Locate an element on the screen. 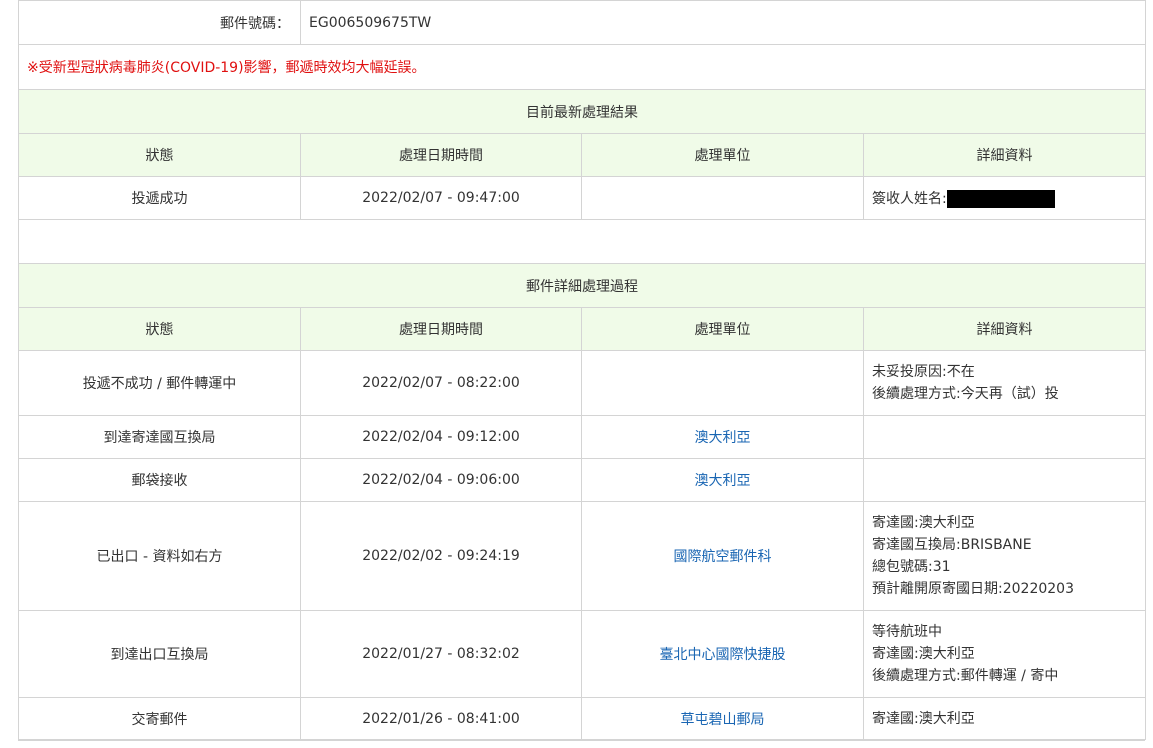 Image resolution: width=1153 pixels, height=748 pixels. recipient-name-label: 簽收人姓名: is located at coordinates (909, 199).